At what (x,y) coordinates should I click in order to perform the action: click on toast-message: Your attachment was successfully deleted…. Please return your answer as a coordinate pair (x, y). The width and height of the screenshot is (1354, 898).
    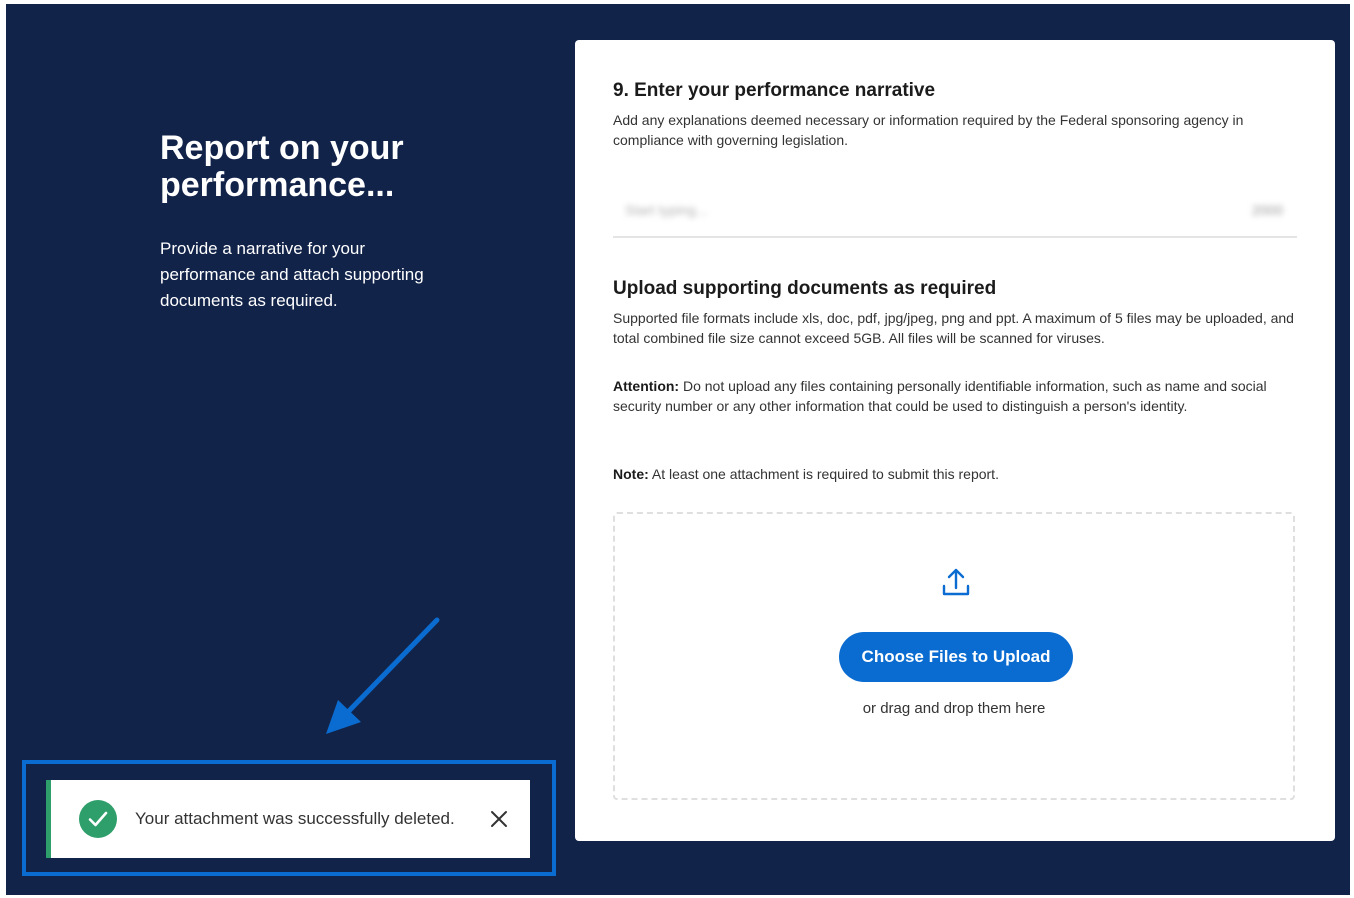
    Looking at the image, I should click on (295, 818).